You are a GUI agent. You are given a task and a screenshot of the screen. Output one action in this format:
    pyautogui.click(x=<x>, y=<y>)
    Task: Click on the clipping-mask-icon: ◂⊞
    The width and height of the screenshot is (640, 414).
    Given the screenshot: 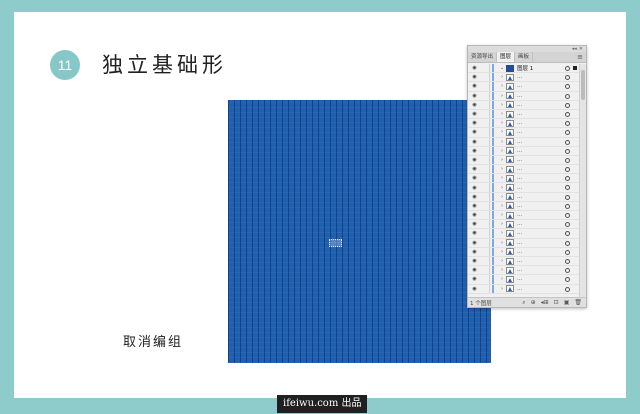 What is the action you would take?
    pyautogui.click(x=545, y=303)
    